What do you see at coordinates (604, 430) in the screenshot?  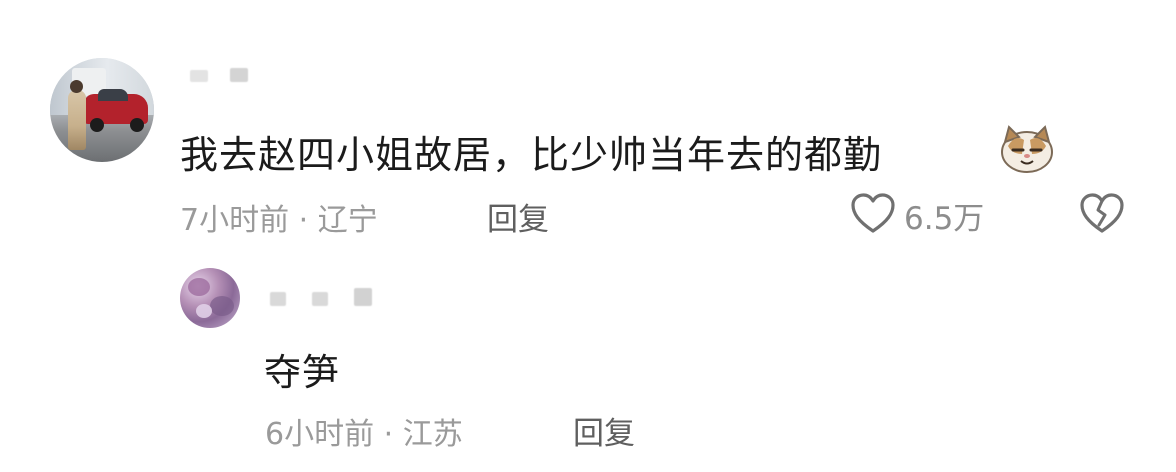 I see `reply-reply-button: 回复` at bounding box center [604, 430].